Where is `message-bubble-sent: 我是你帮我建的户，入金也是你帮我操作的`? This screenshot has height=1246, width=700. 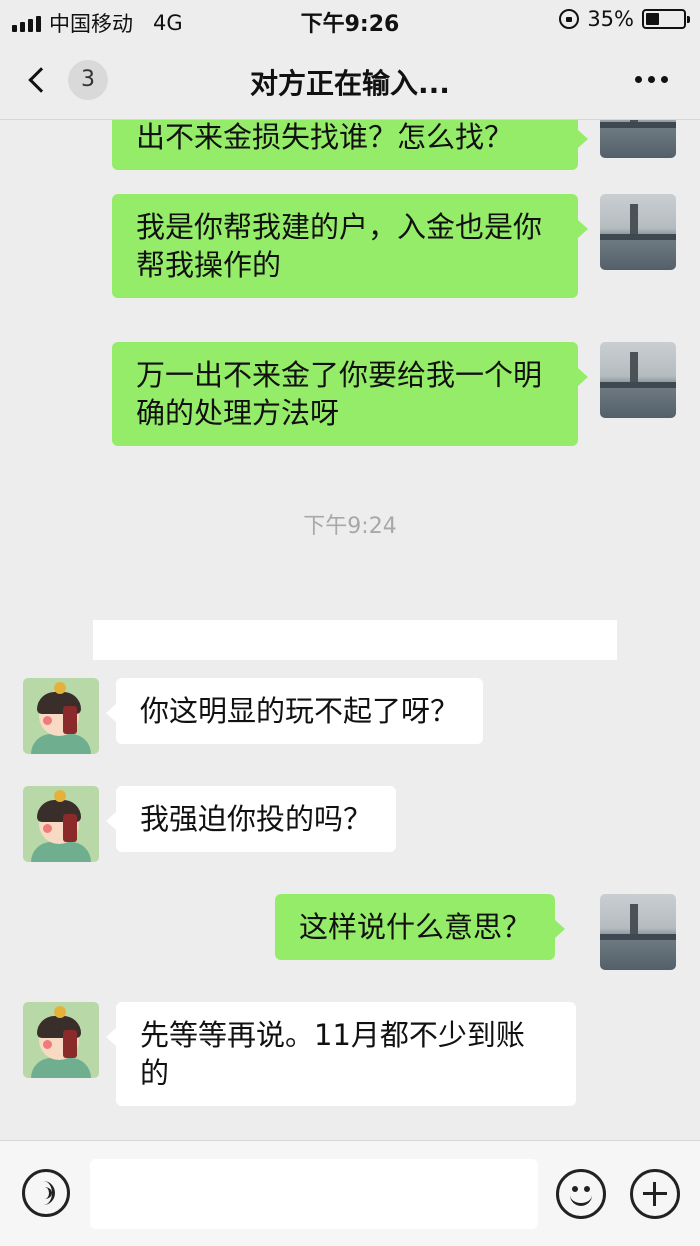 message-bubble-sent: 我是你帮我建的户，入金也是你帮我操作的 is located at coordinates (350, 246).